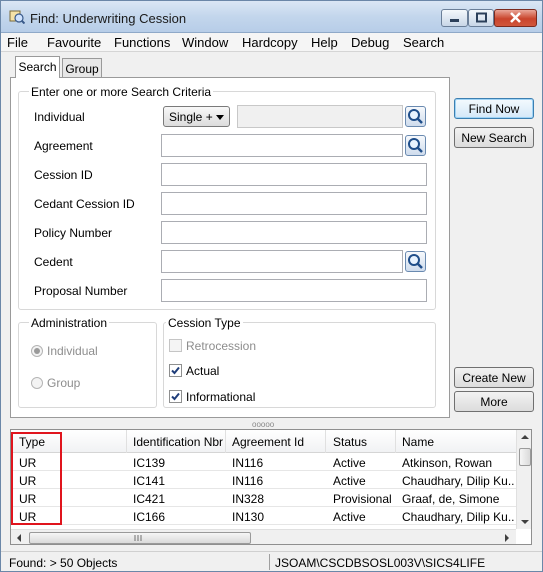 The height and width of the screenshot is (572, 543). I want to click on cell-name: Graaf, de, Simone, so click(451, 499).